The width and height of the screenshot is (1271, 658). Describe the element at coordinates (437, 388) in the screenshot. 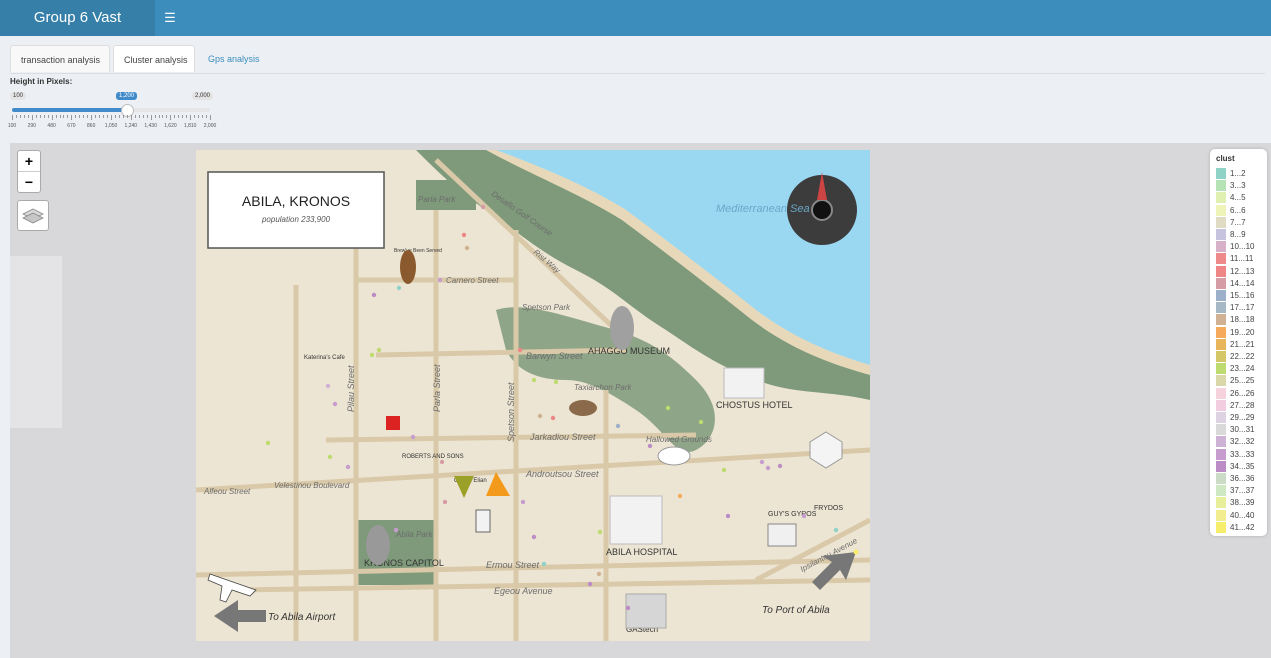

I see `label-parla-st: Parla Street` at that location.